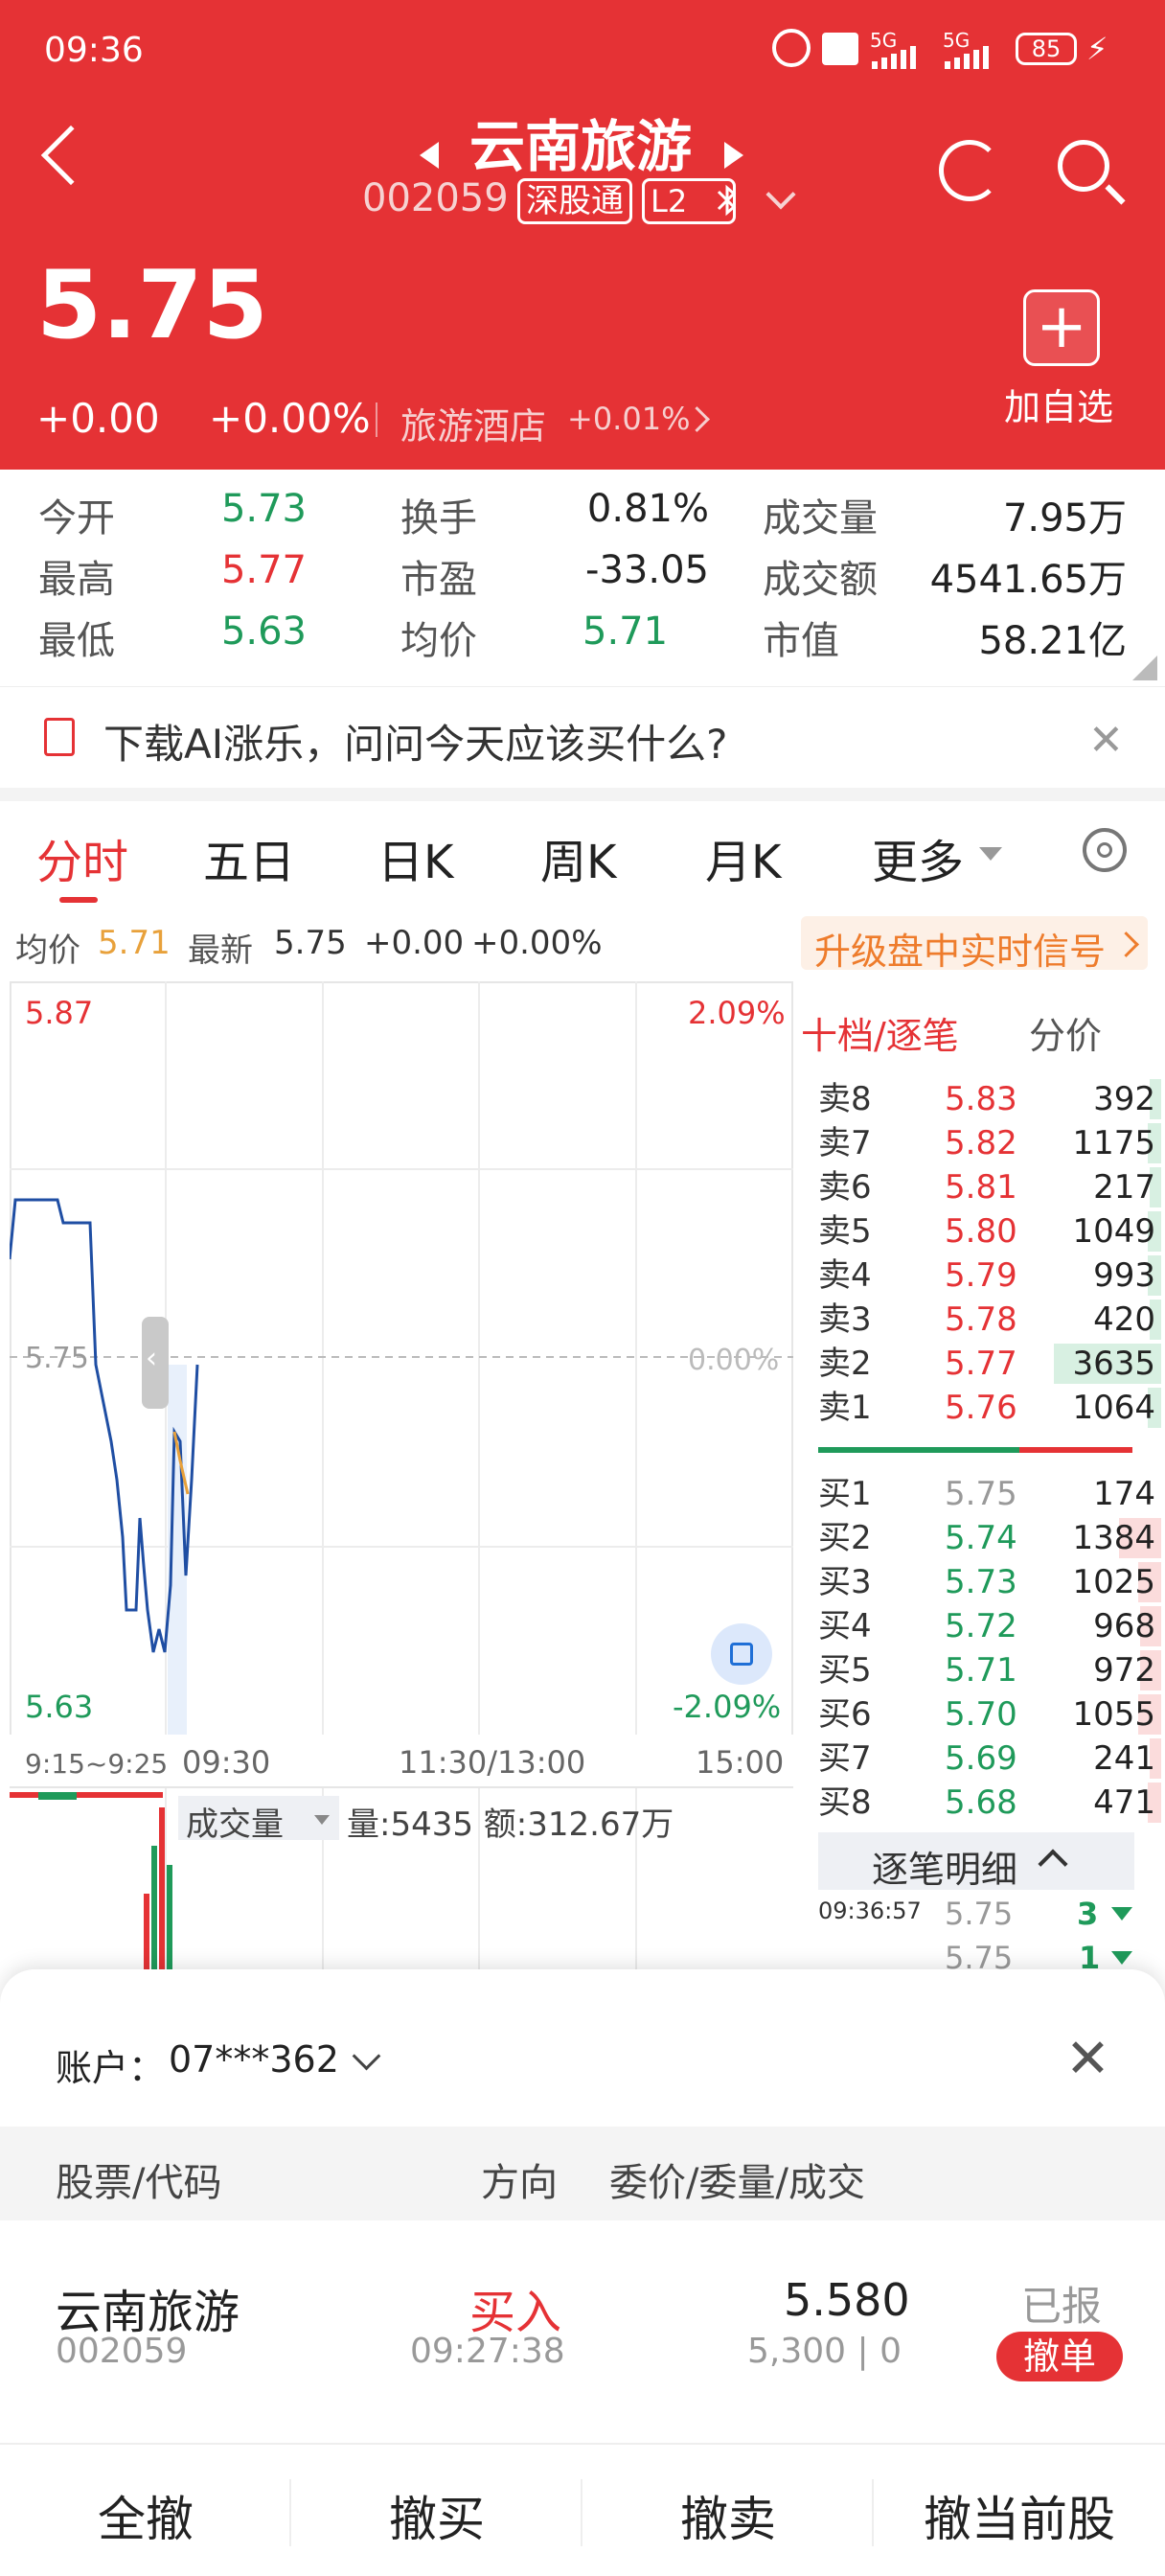 The image size is (1165, 2576). Describe the element at coordinates (845, 1802) in the screenshot. I see `level-label: 买8` at that location.